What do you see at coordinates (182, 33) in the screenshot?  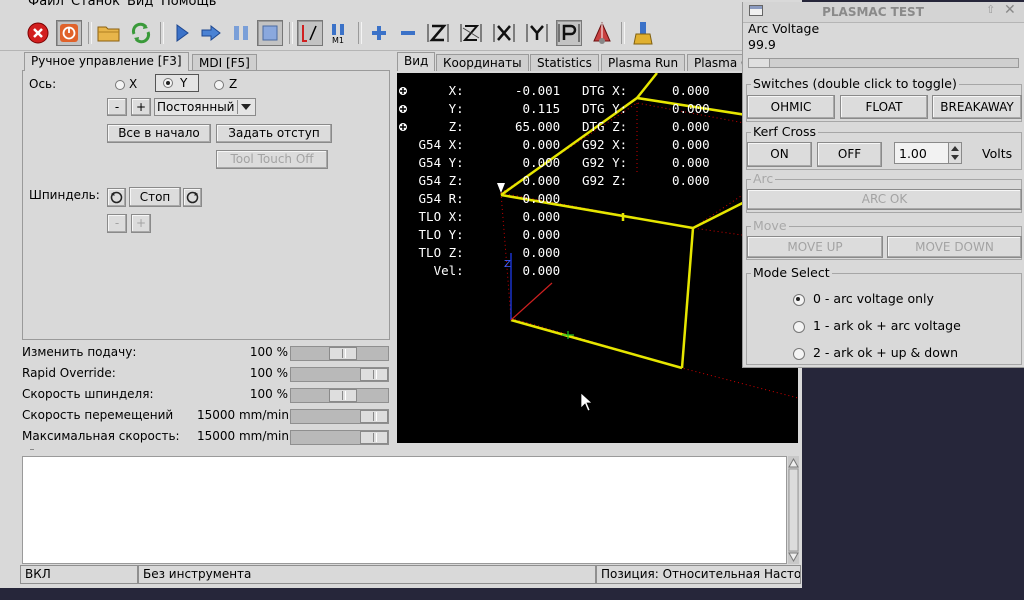 I see `run-icon` at bounding box center [182, 33].